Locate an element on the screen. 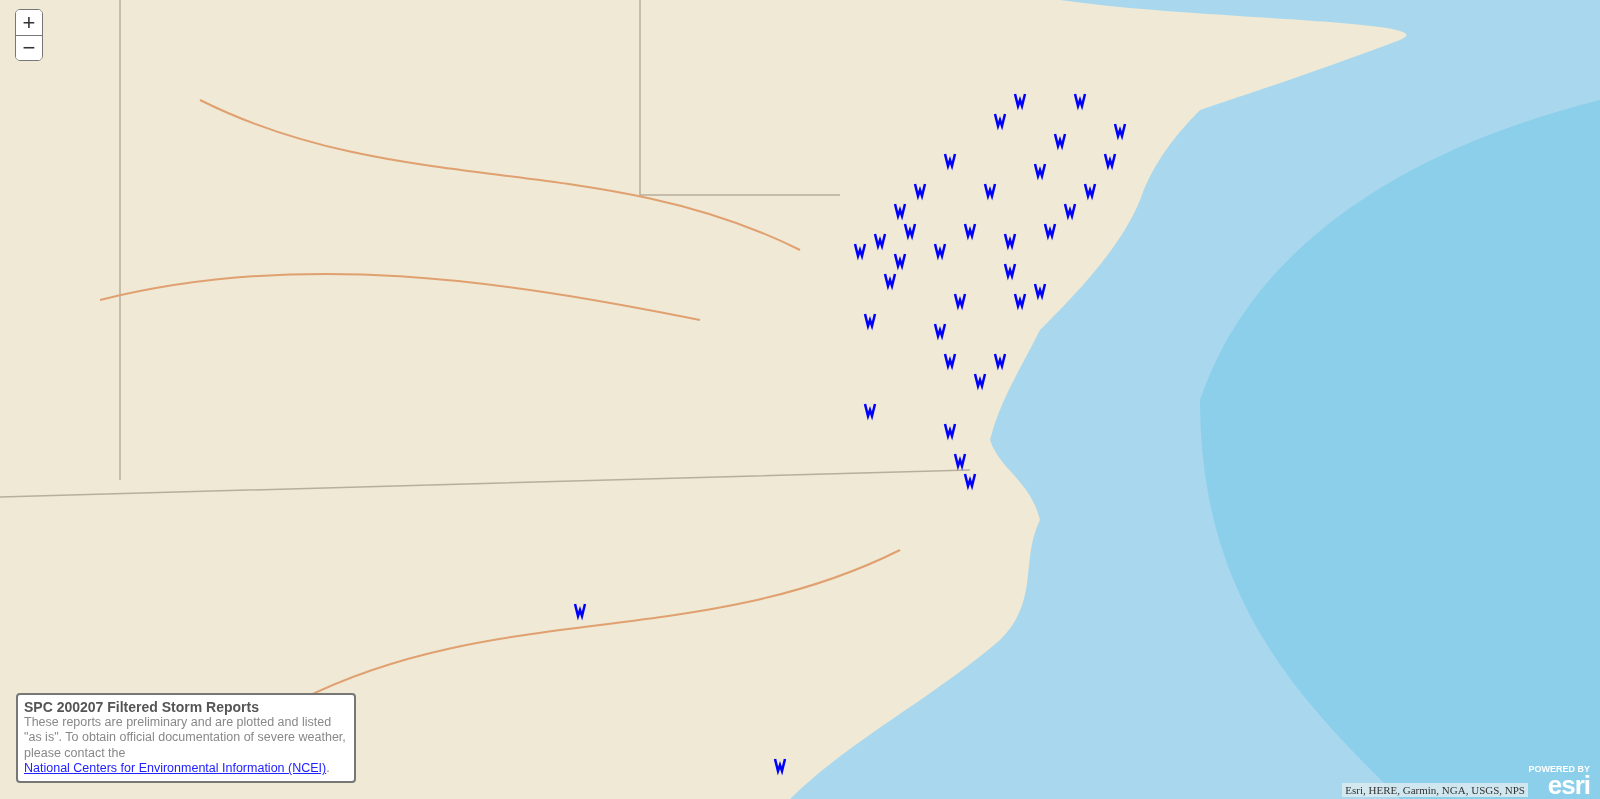 The width and height of the screenshot is (1600, 799). legend-text: These reports are preliminary and are plotted and listed "as is". To obtain official documentation of severe weather, please contact the National Centers for Environmental Information (NCEI). is located at coordinates (185, 745).